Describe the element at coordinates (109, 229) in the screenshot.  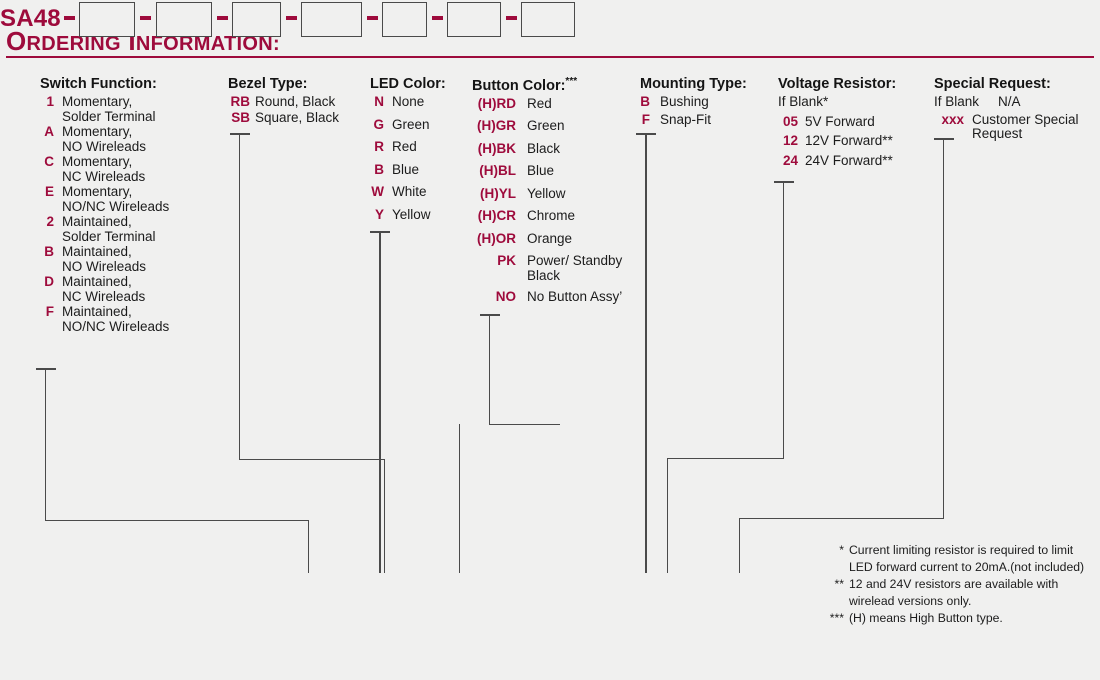
I see `item-desc: Maintained, Solder Terminal` at that location.